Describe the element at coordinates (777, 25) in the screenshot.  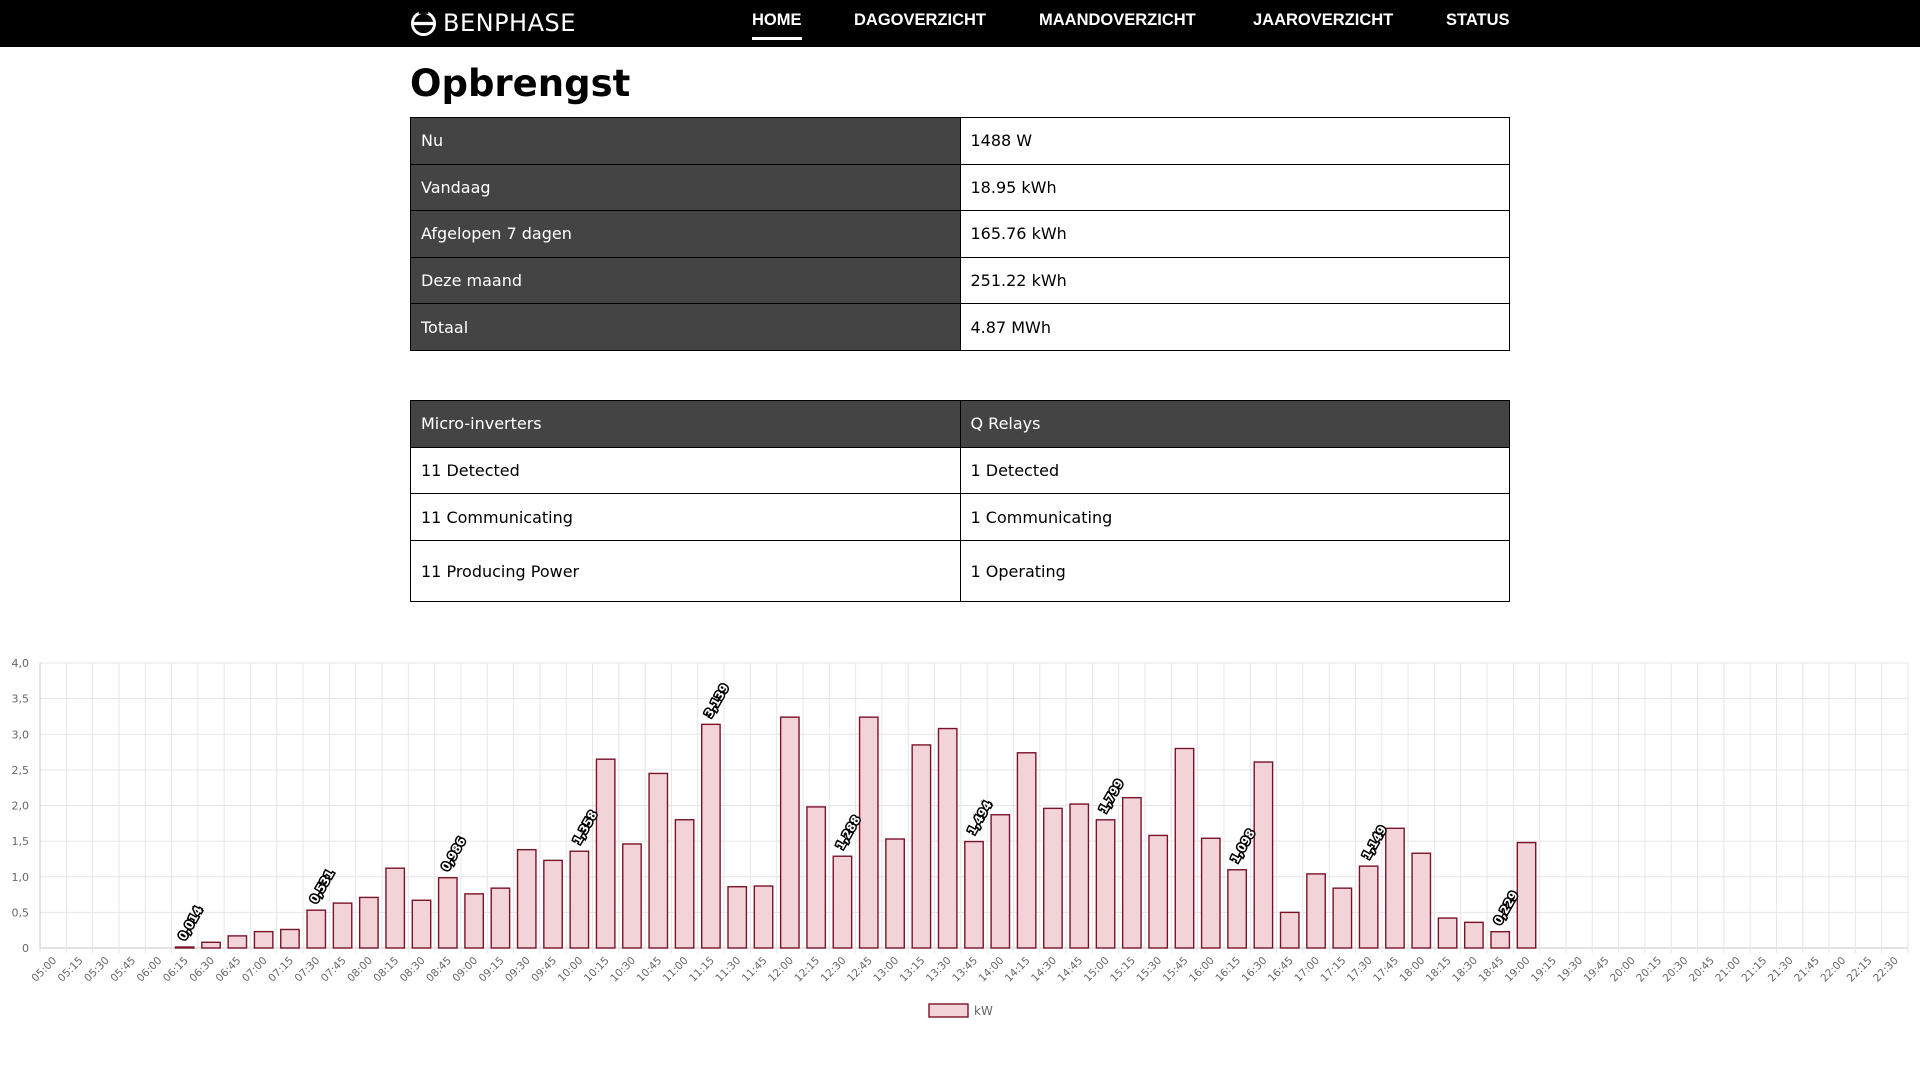
I see `nav-home: HOME` at that location.